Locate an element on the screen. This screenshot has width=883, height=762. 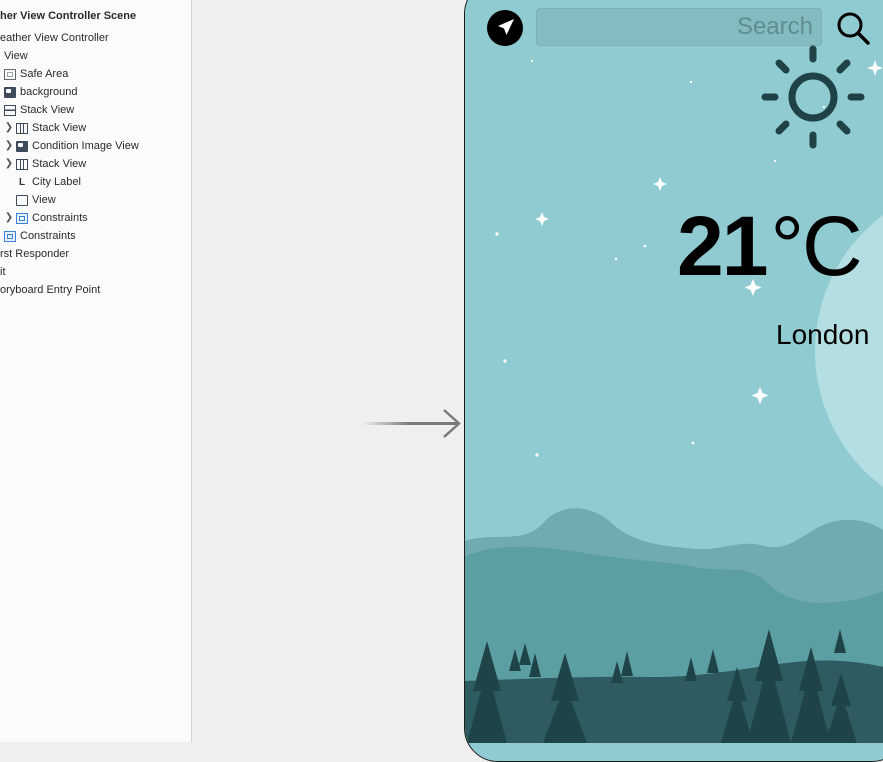
outline-row-label: Condition Image View is located at coordinates (85, 146).